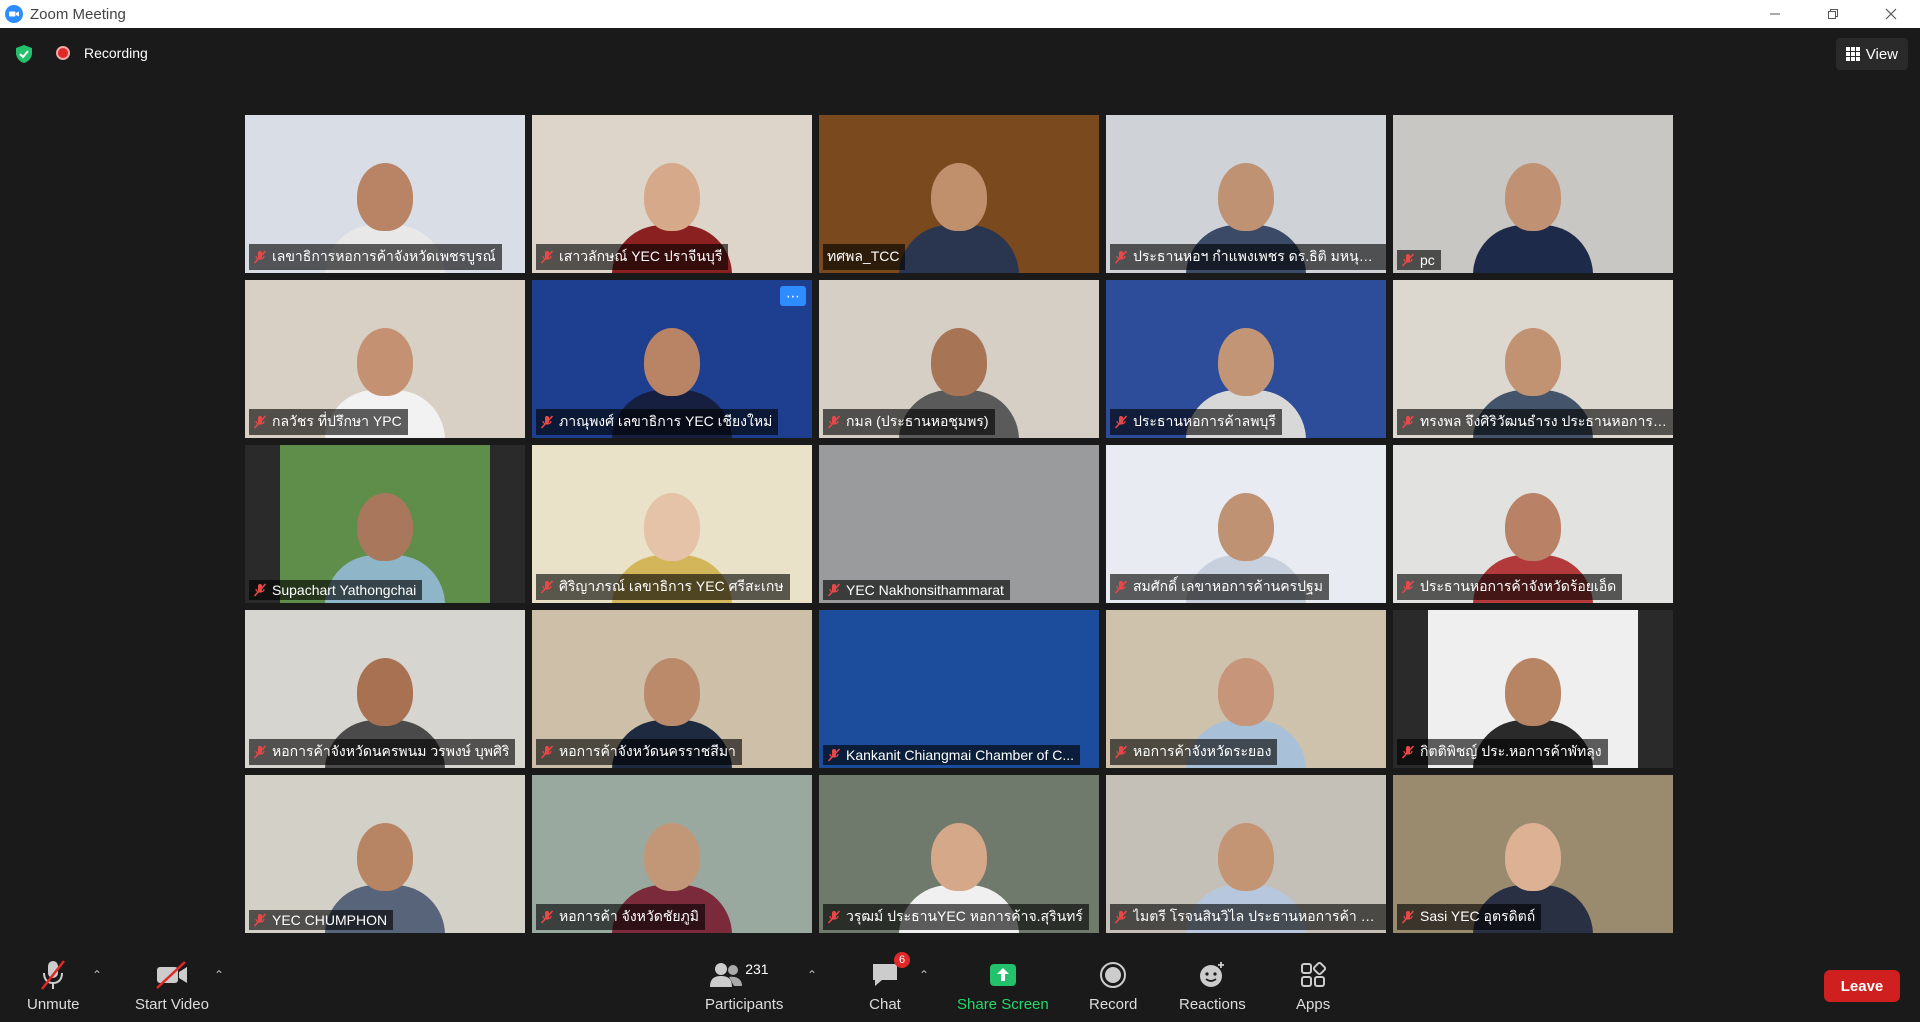 This screenshot has height=1022, width=1920. Describe the element at coordinates (959, 213) in the screenshot. I see `participant-video` at that location.